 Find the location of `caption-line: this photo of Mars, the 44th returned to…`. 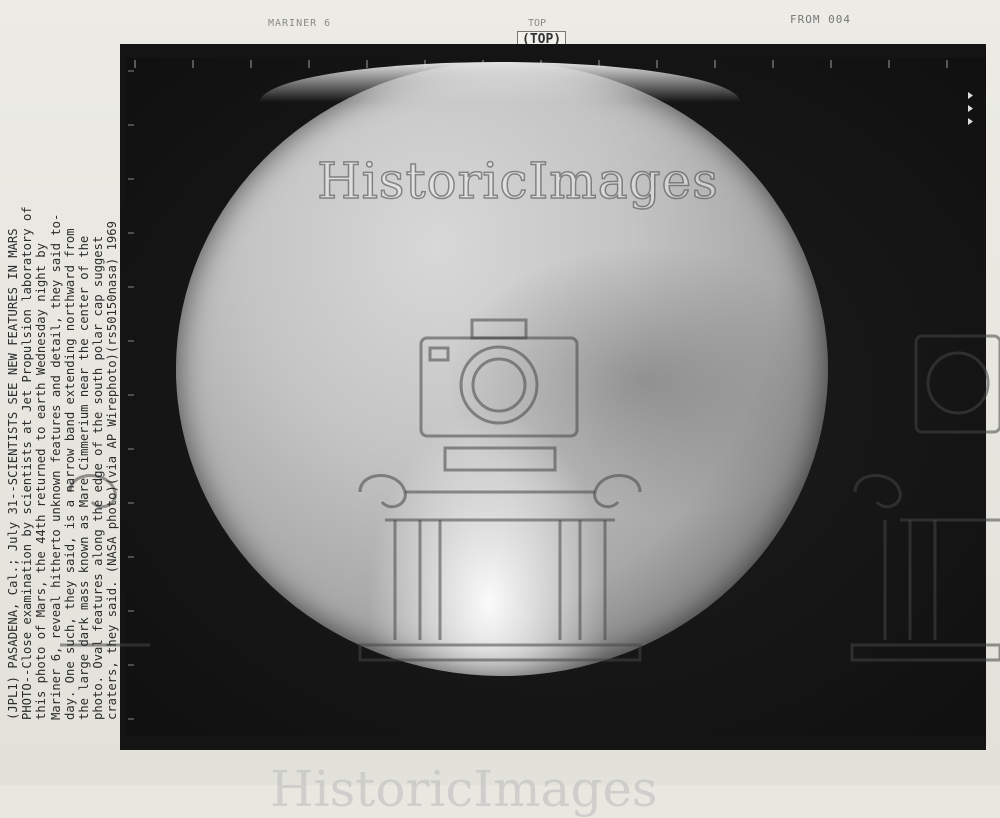

caption-line: this photo of Mars, the 44th returned to… is located at coordinates (41, 481).